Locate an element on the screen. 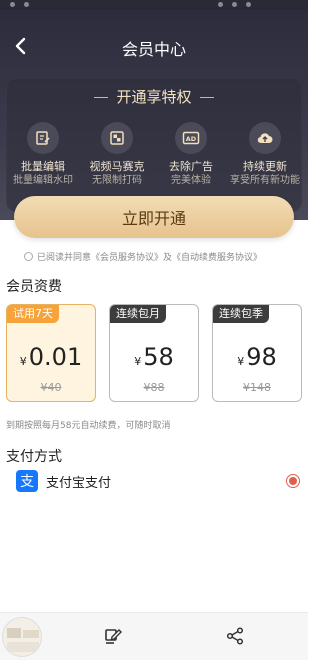  perk-subtitle: 完美体验 is located at coordinates (191, 180).